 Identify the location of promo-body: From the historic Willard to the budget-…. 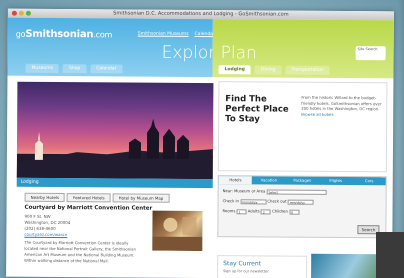
(341, 103).